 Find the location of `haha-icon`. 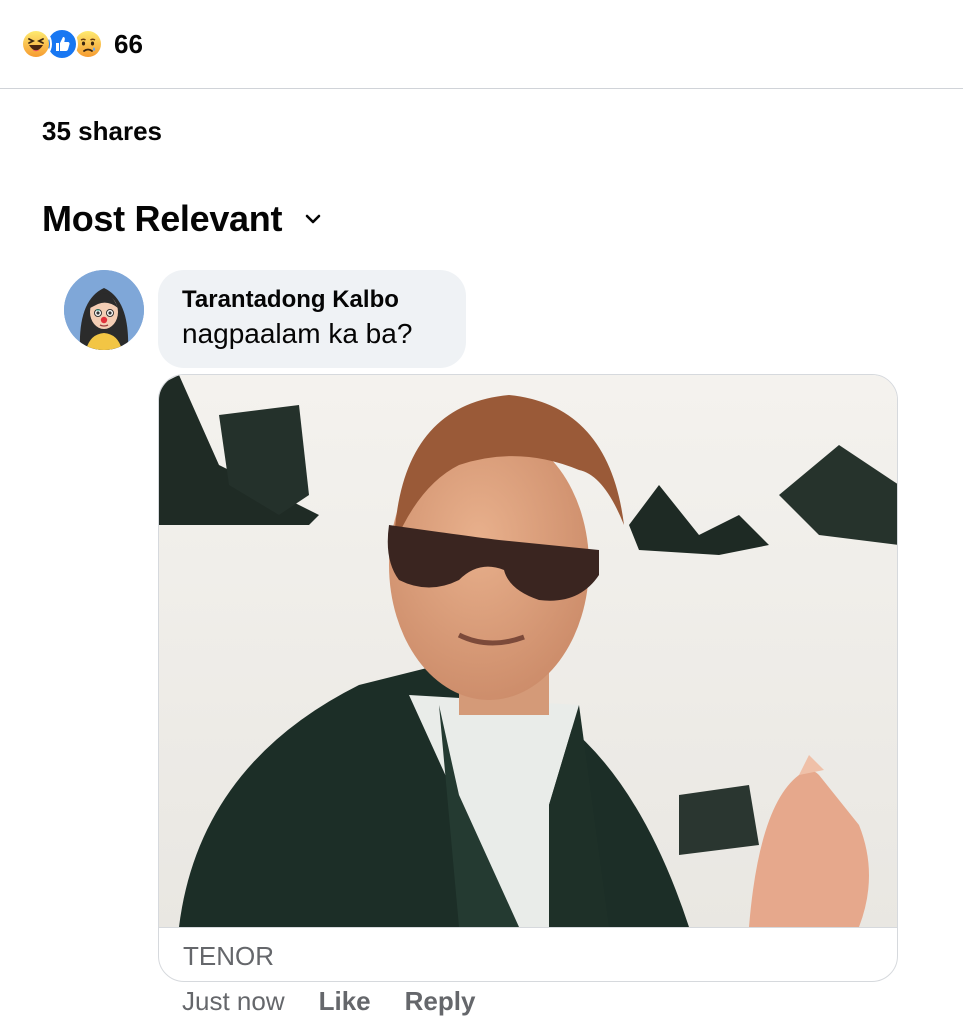

haha-icon is located at coordinates (36, 44).